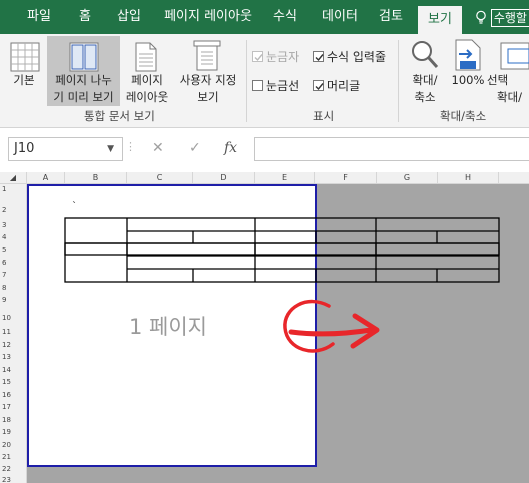 The width and height of the screenshot is (529, 483). I want to click on row-header: 22, so click(13, 469).